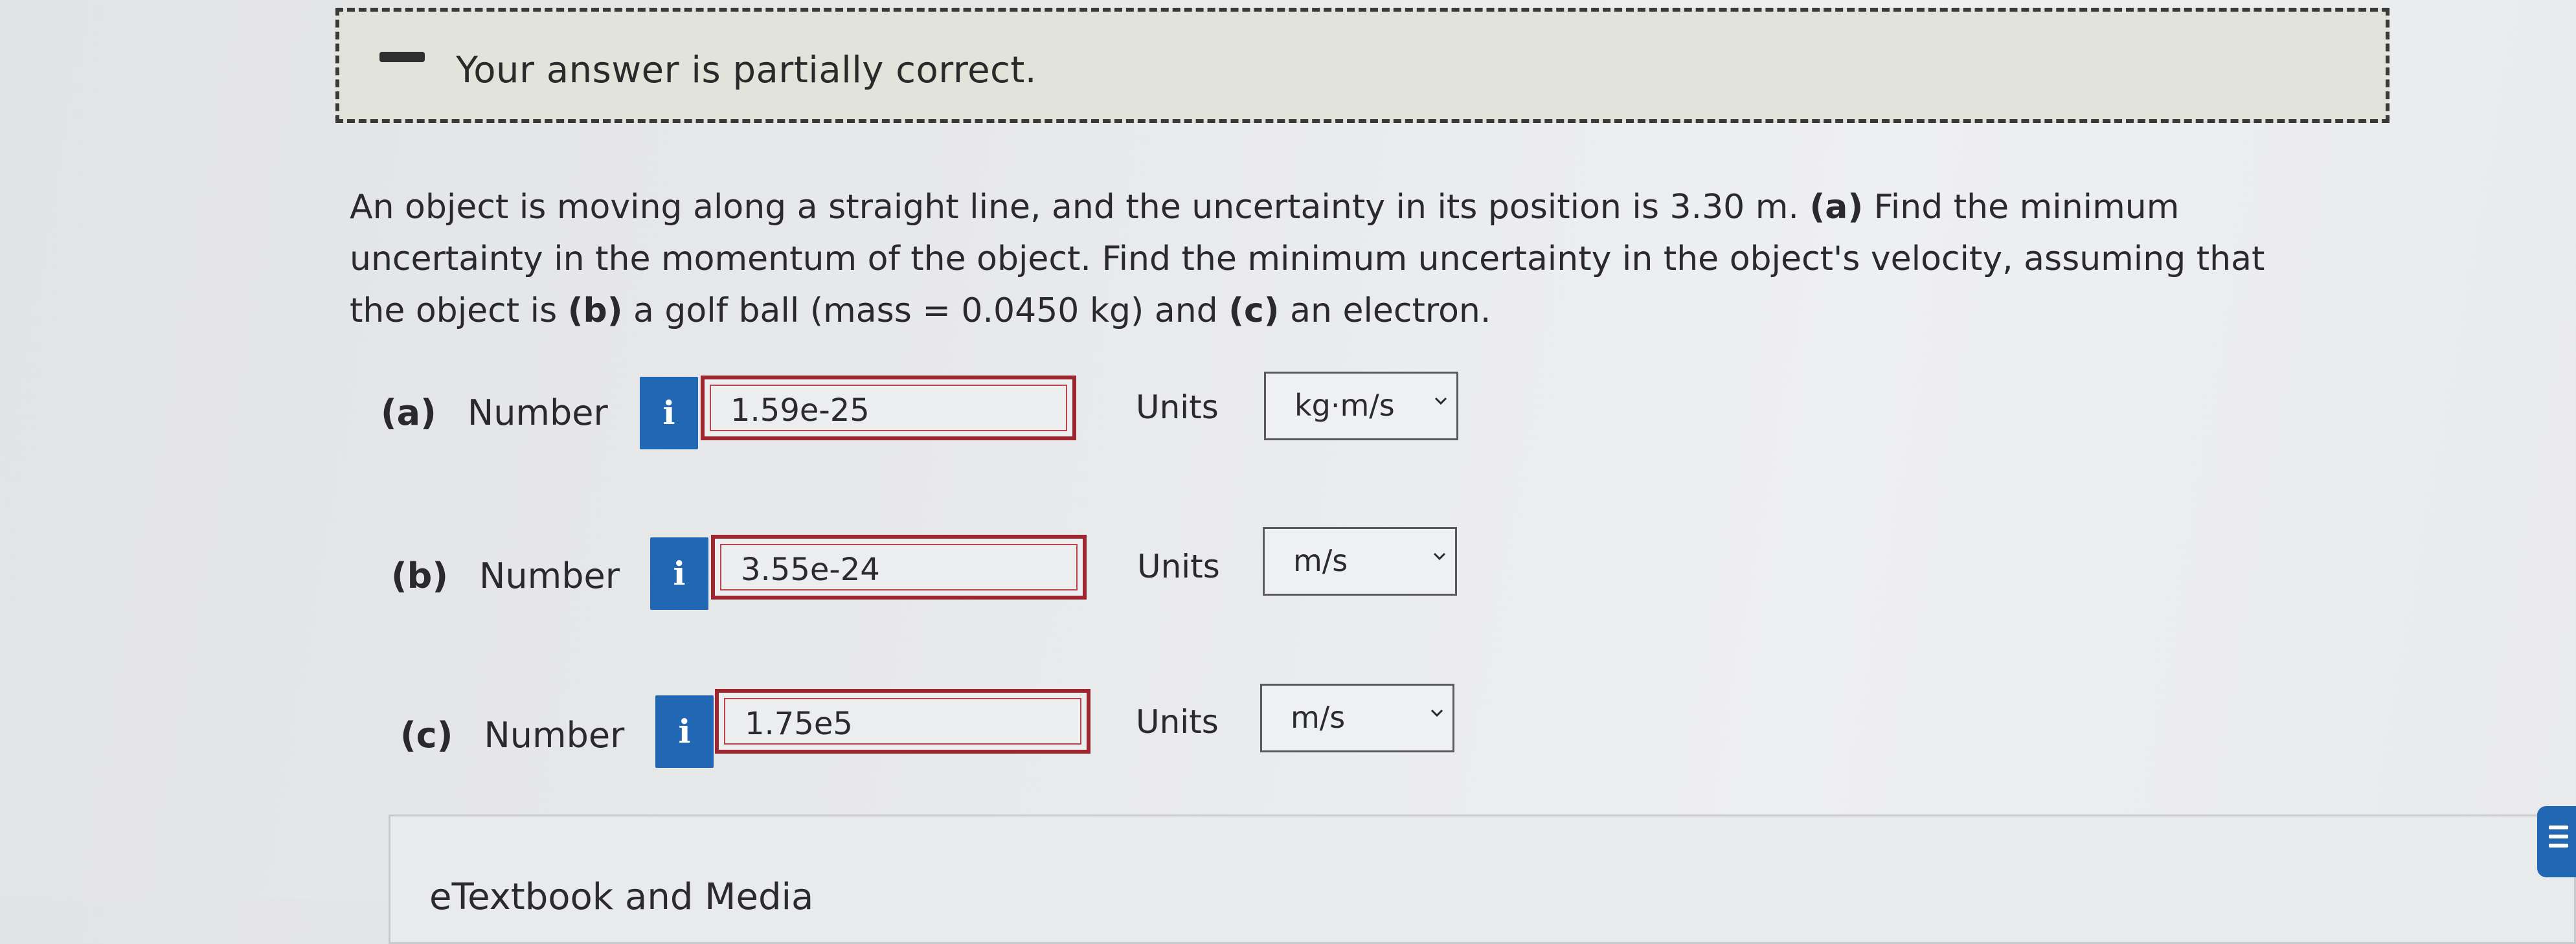  I want to click on row-b-number-label: Number, so click(549, 576).